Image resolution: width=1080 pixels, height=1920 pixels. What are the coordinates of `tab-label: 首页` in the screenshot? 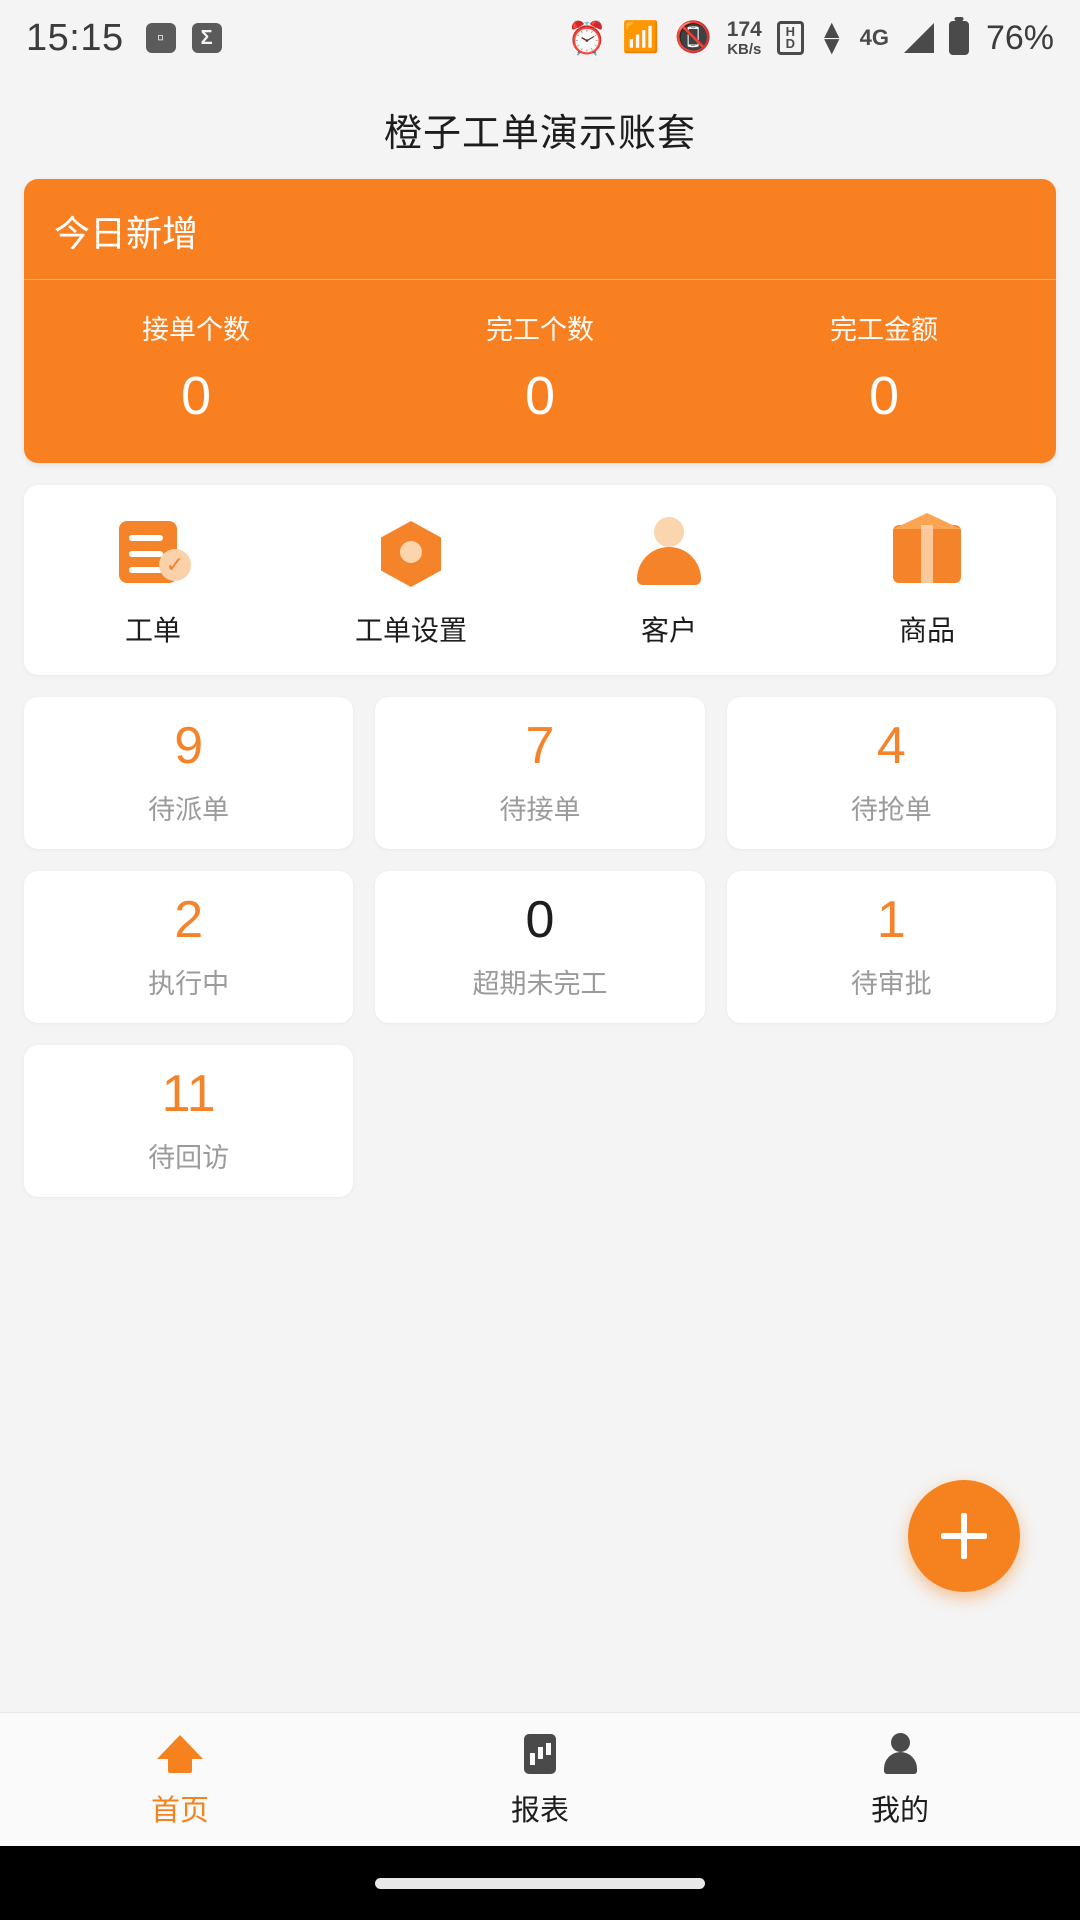 It's located at (179, 1810).